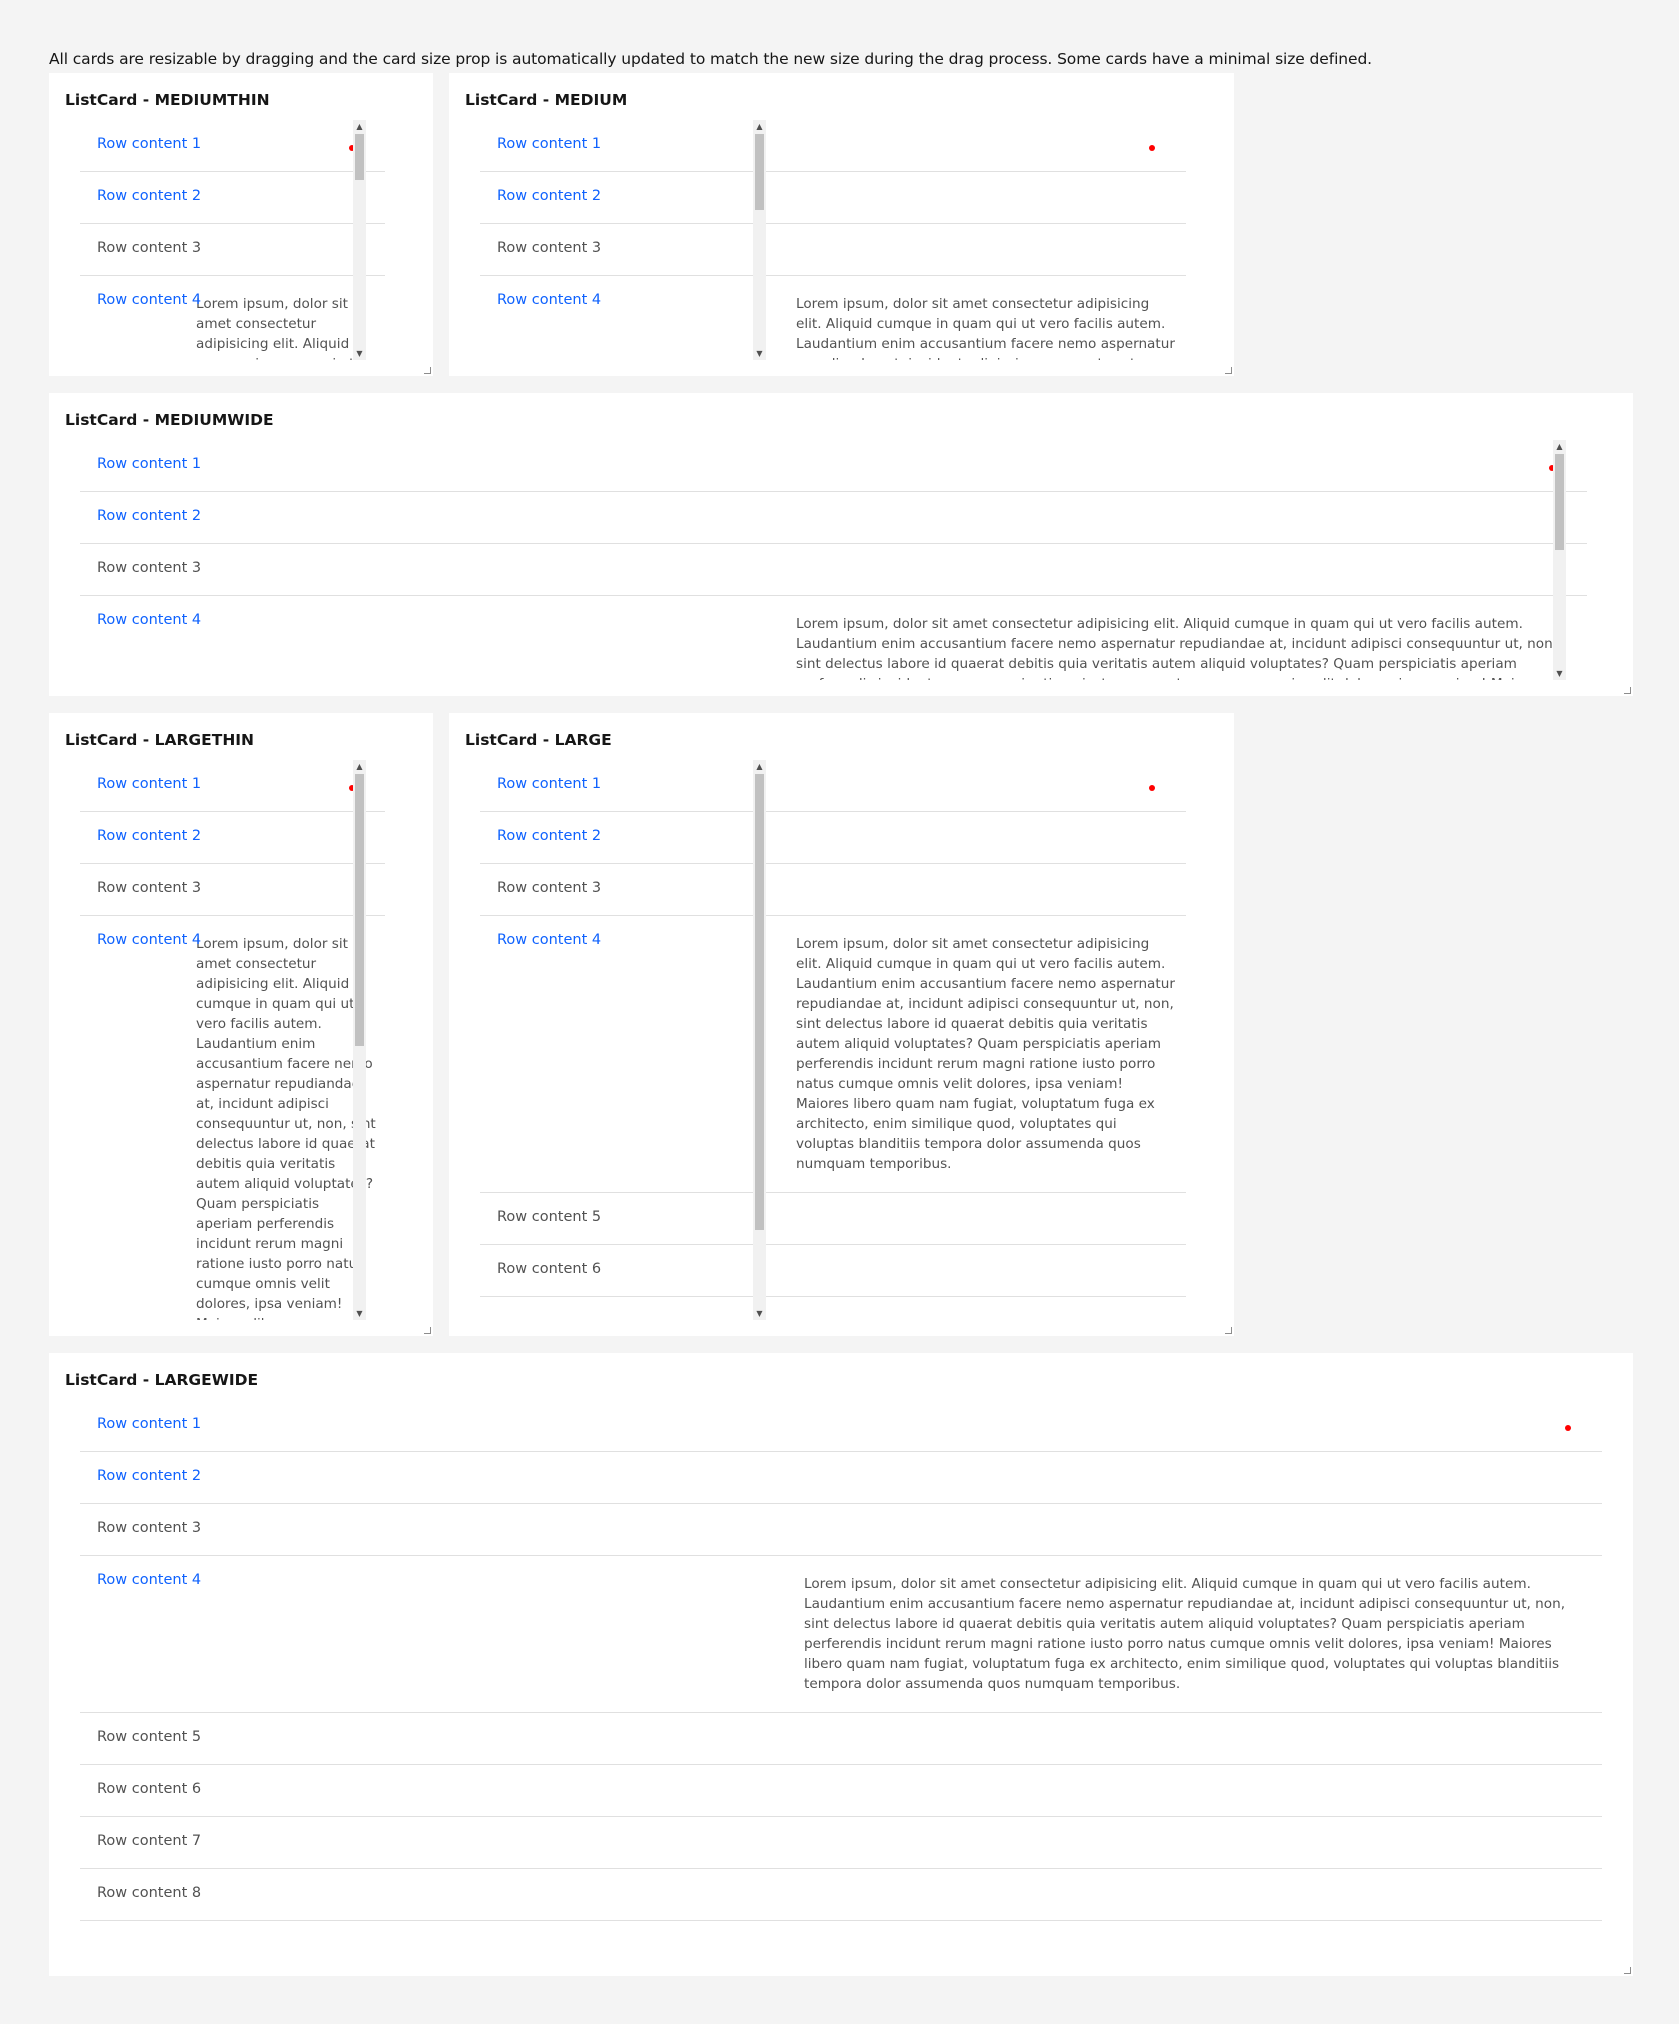  Describe the element at coordinates (149, 1893) in the screenshot. I see `row-label: Row content 8` at that location.